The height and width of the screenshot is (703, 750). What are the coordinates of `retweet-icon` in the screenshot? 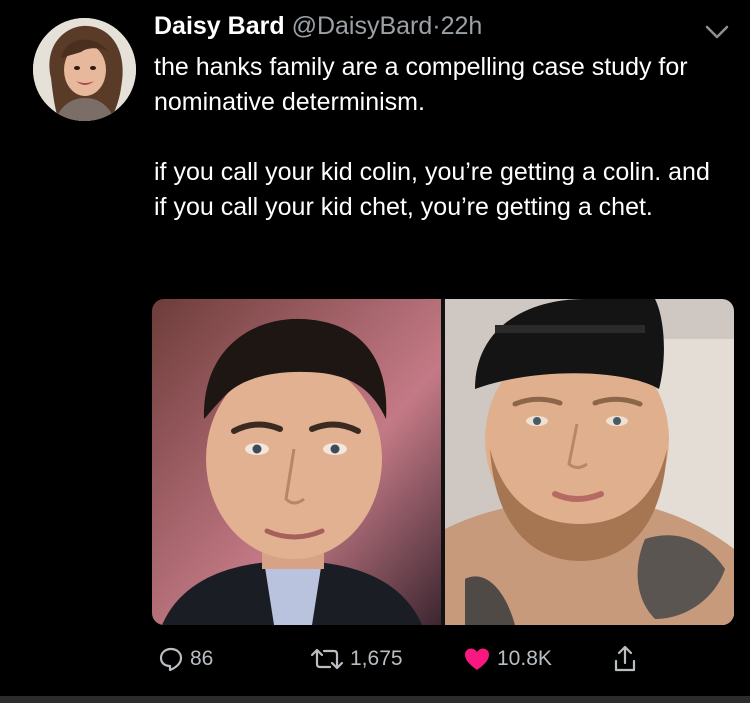 It's located at (327, 659).